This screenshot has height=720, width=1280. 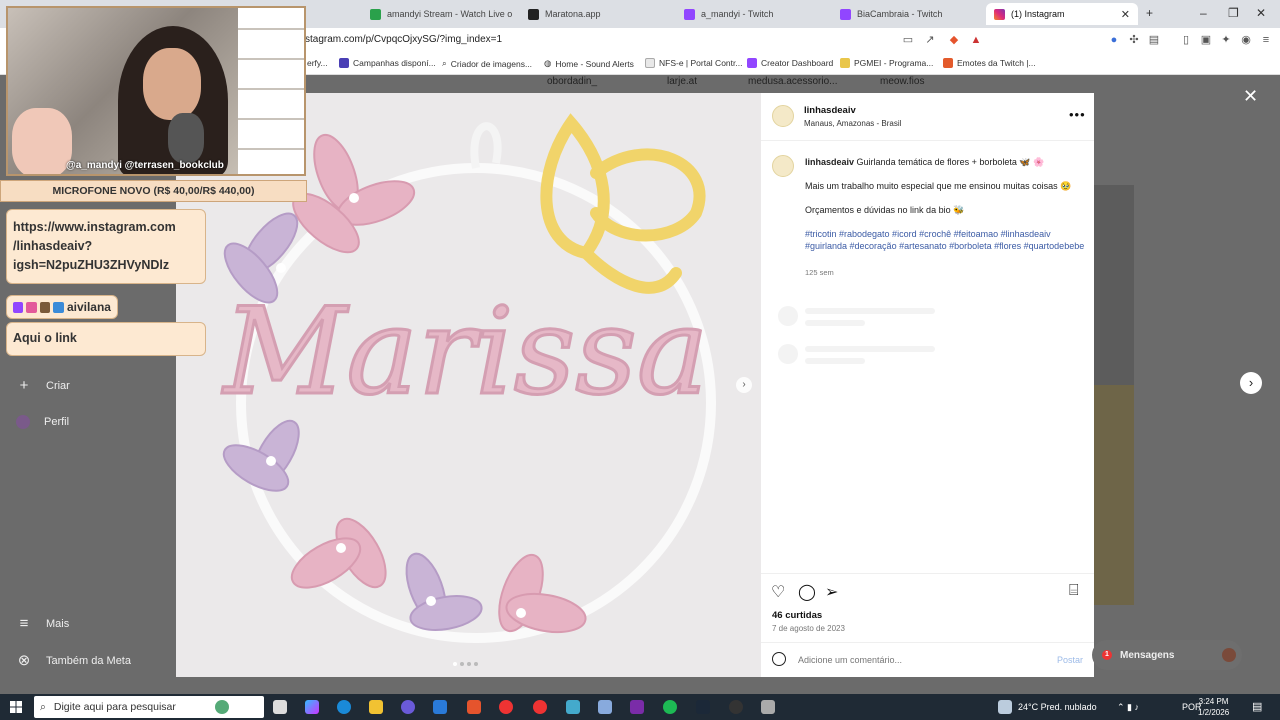 I want to click on like-count: 46 curtidas, so click(x=797, y=615).